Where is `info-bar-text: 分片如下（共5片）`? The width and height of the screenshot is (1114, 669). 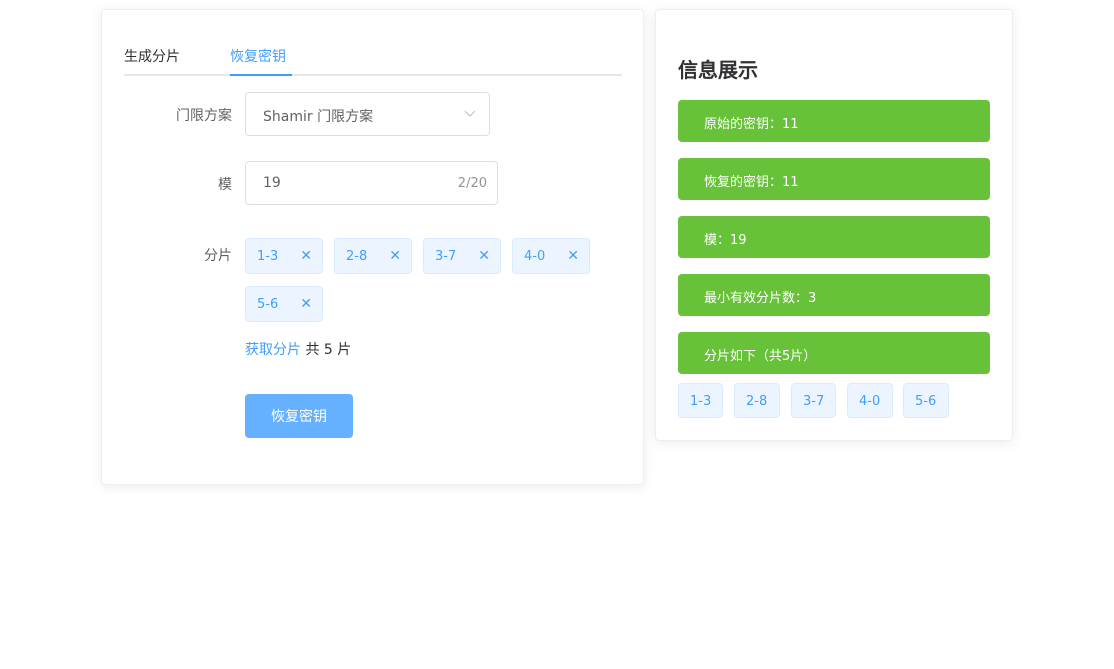
info-bar-text: 分片如下（共5片） is located at coordinates (760, 356).